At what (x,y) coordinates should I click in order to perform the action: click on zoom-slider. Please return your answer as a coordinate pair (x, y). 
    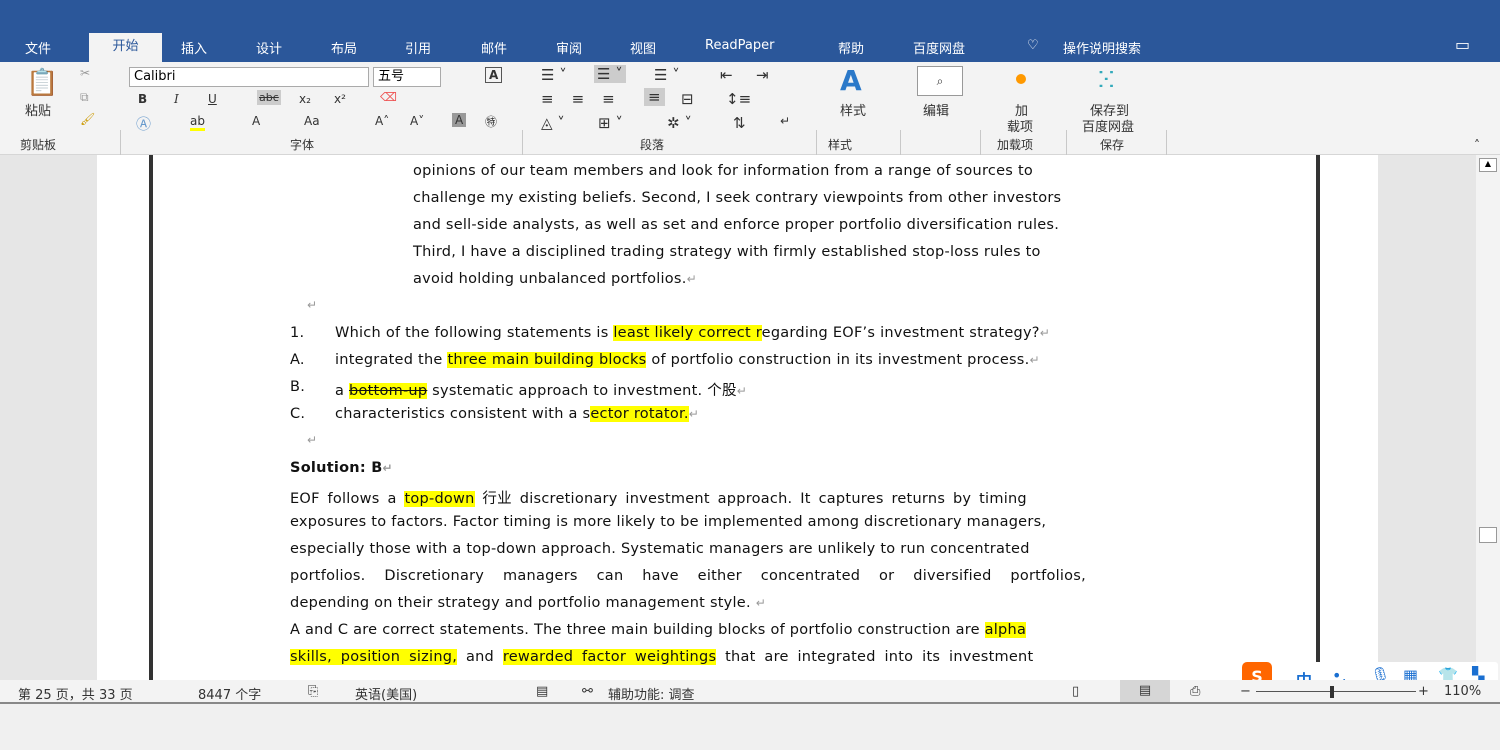
    Looking at the image, I should click on (1336, 691).